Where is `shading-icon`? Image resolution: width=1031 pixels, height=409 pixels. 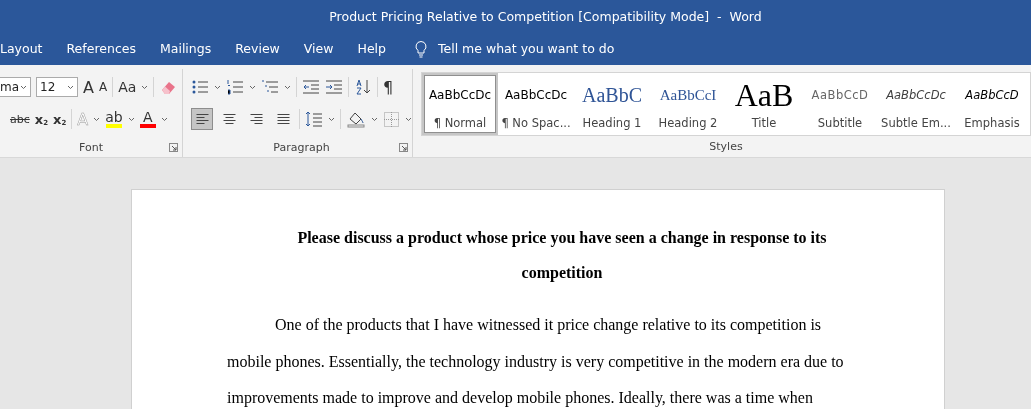
shading-icon is located at coordinates (356, 119).